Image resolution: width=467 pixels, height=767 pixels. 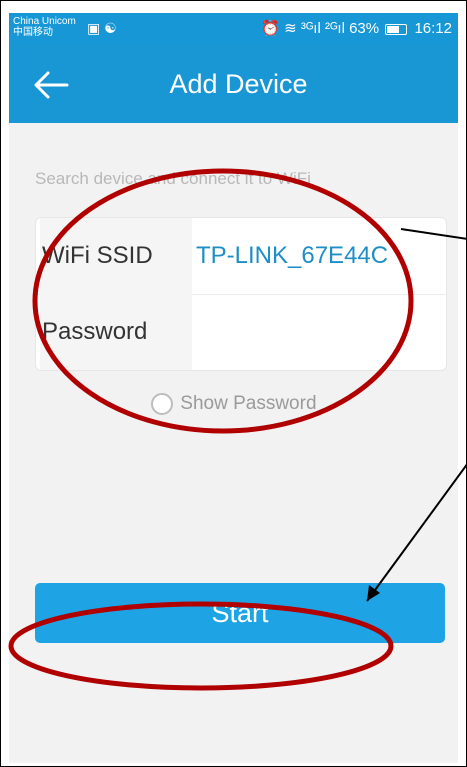 I want to click on battery-percent: 63%, so click(x=364, y=28).